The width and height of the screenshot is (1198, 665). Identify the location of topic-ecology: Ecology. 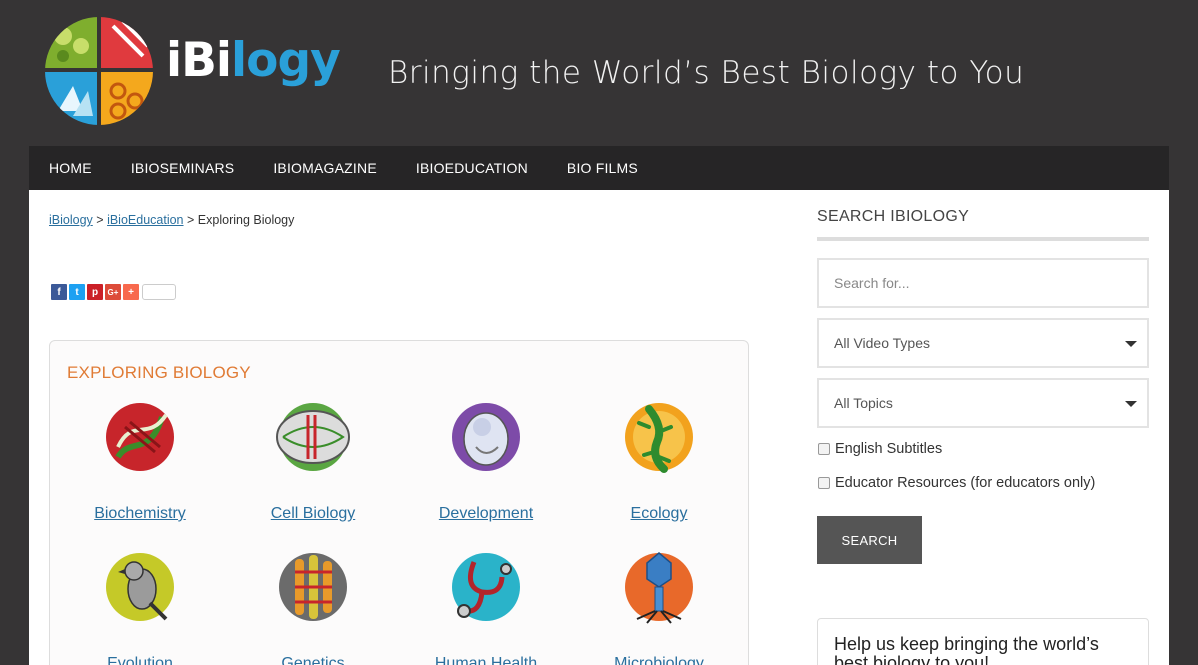
(659, 460).